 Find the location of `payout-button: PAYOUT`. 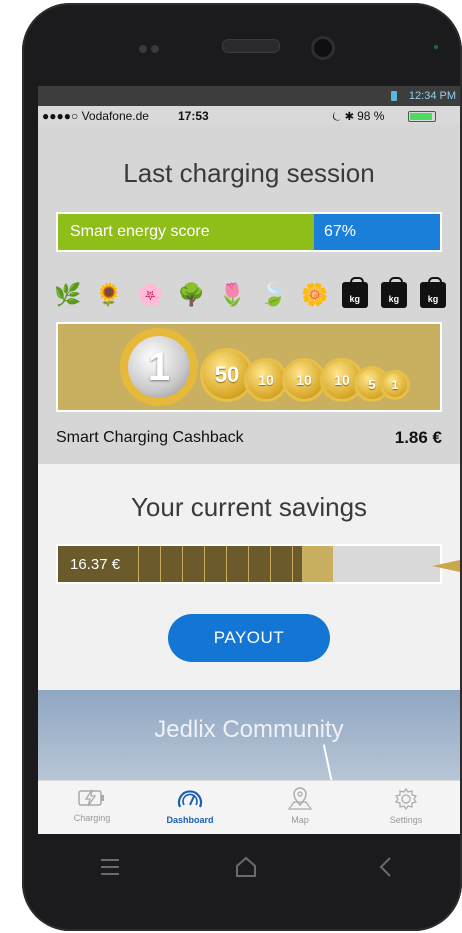

payout-button: PAYOUT is located at coordinates (249, 638).